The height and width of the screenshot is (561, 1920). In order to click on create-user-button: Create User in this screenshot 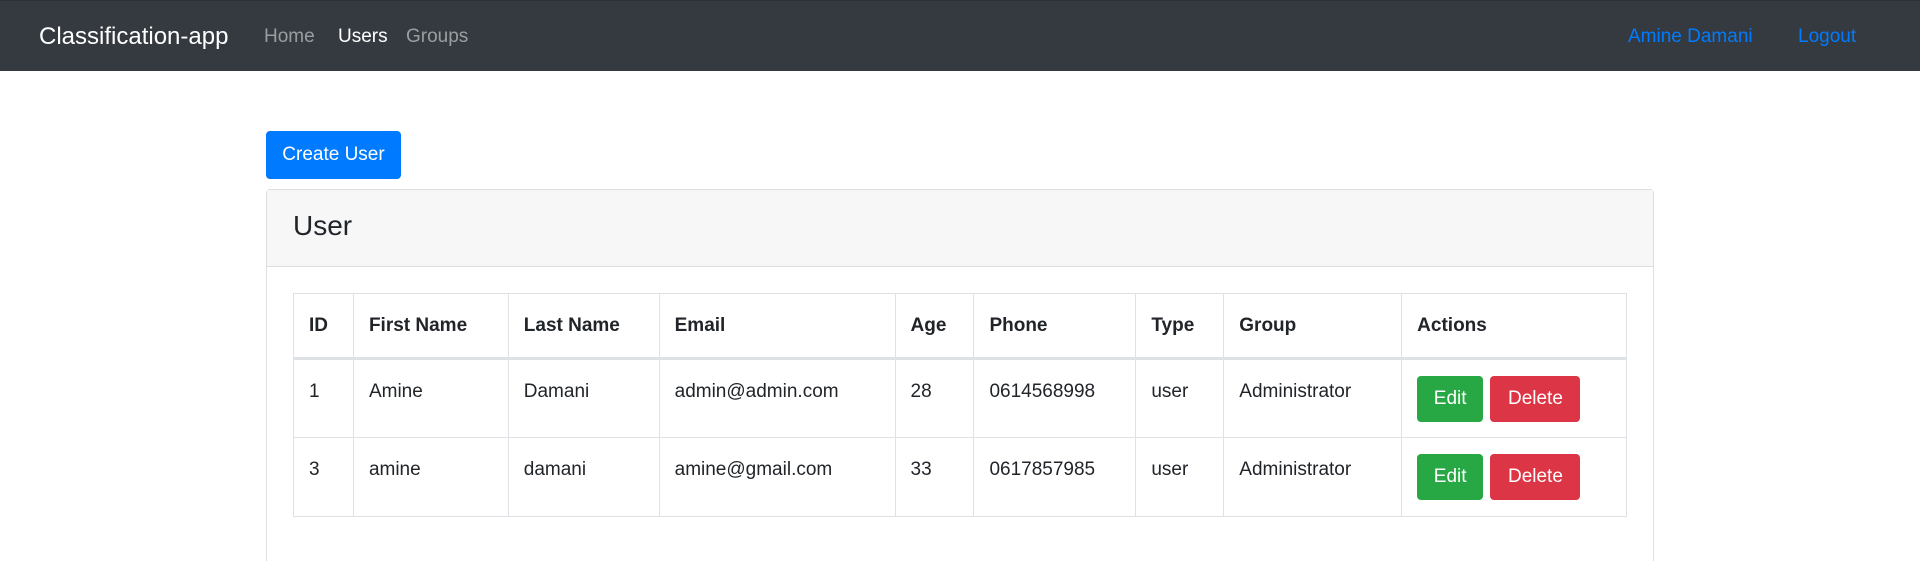, I will do `click(333, 155)`.